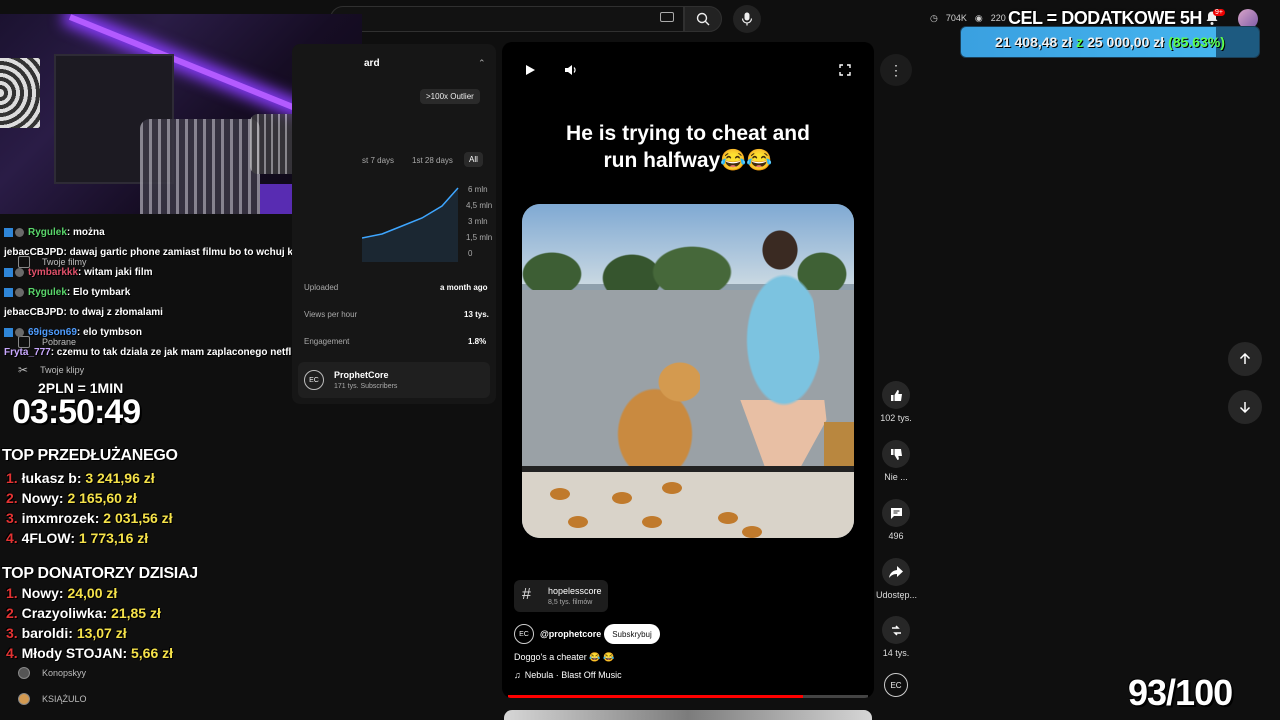 The width and height of the screenshot is (1280, 720). Describe the element at coordinates (100, 573) in the screenshot. I see `top-today-title: TOP DONATORZY DZISIAJ` at that location.